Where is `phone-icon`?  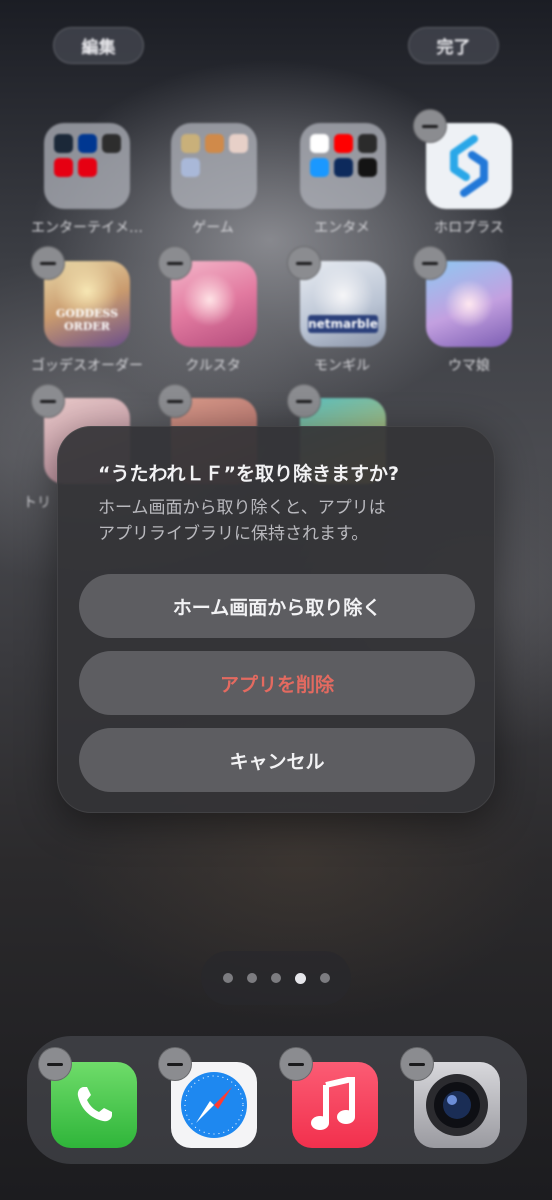 phone-icon is located at coordinates (94, 1104).